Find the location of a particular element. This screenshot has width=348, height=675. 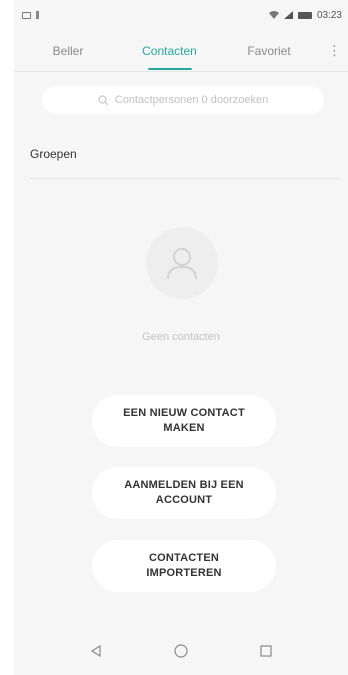

import-contacts-button: CONTACTEN IMPORTEREN is located at coordinates (184, 566).